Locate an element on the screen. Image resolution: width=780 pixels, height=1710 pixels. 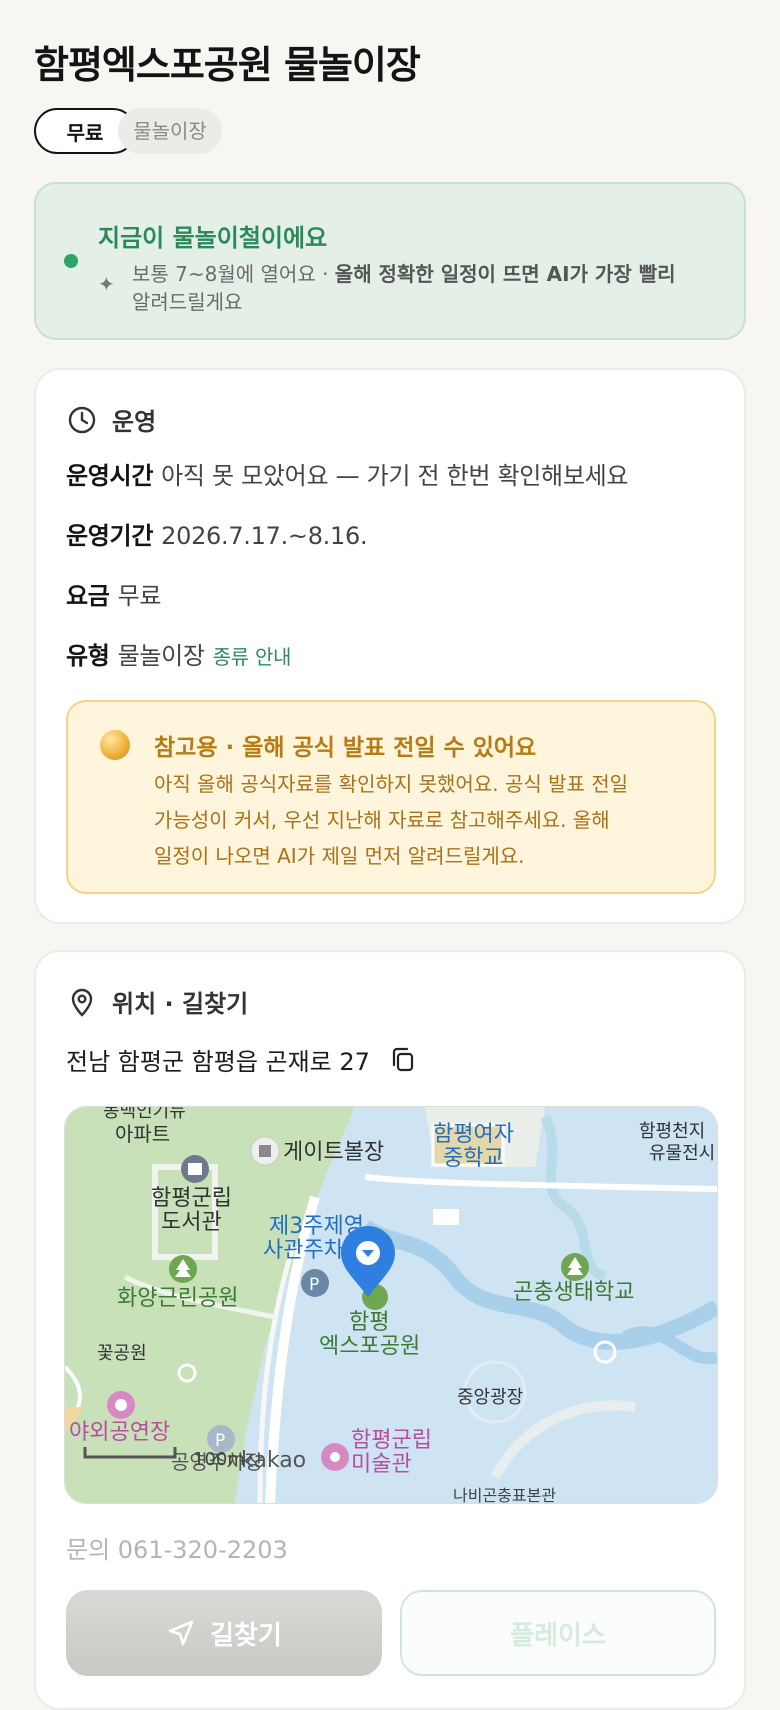
map-label-insect-school: 곤충생태학교 is located at coordinates (573, 1292).